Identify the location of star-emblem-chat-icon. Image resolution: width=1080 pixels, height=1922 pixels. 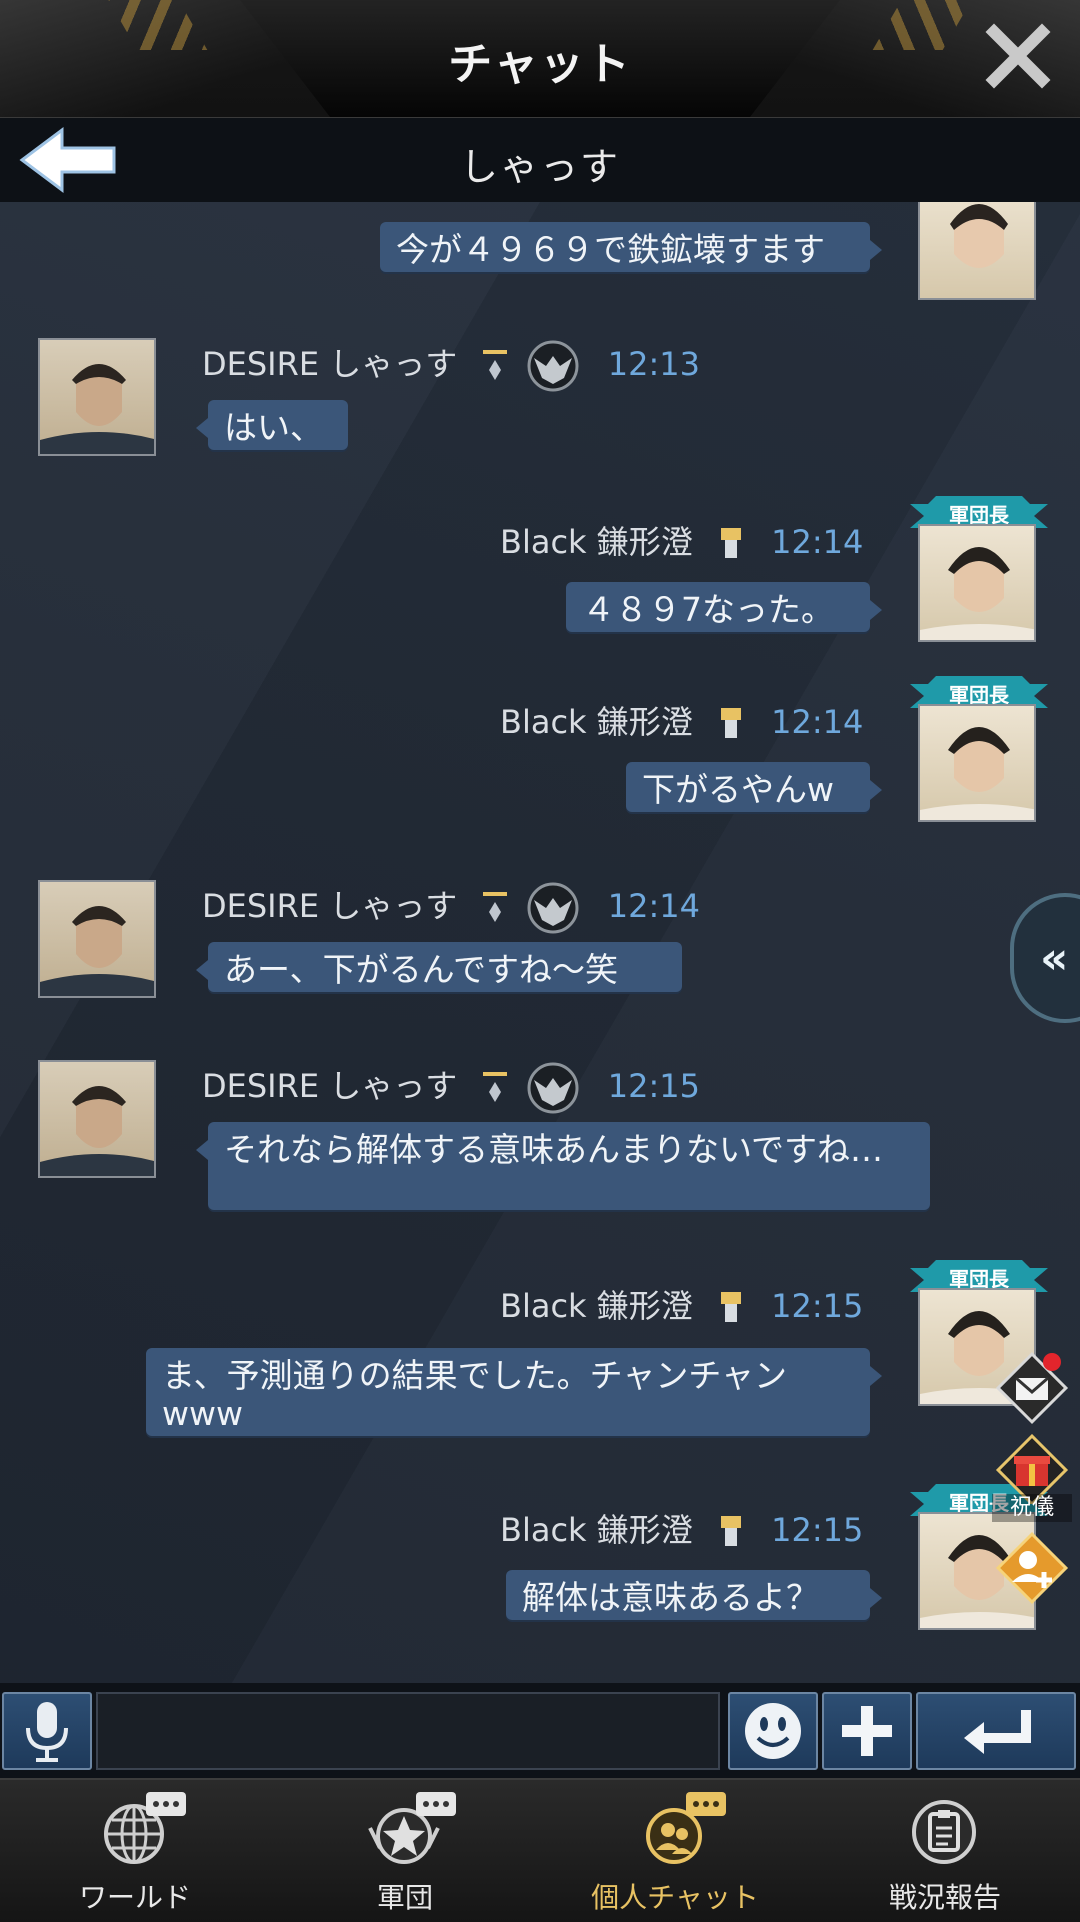
(412, 1828).